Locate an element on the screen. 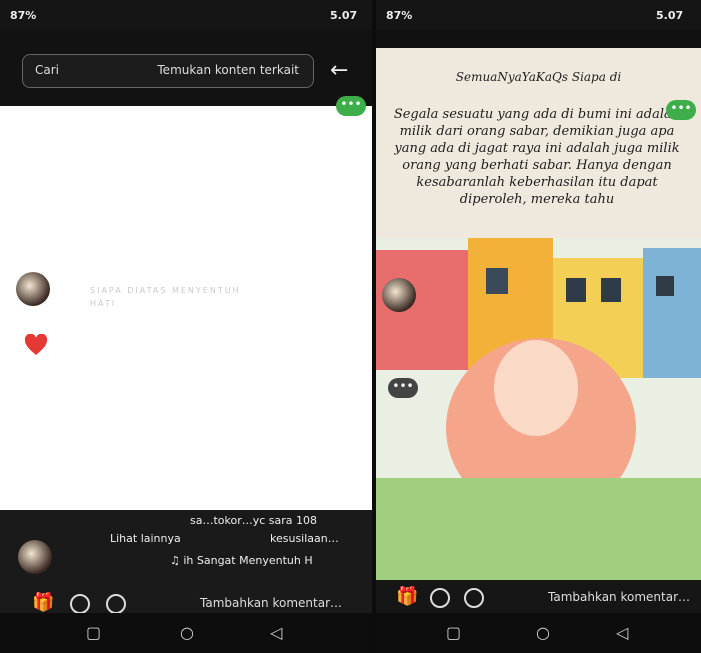 The width and height of the screenshot is (701, 653). chat-icon: ••• is located at coordinates (403, 388).